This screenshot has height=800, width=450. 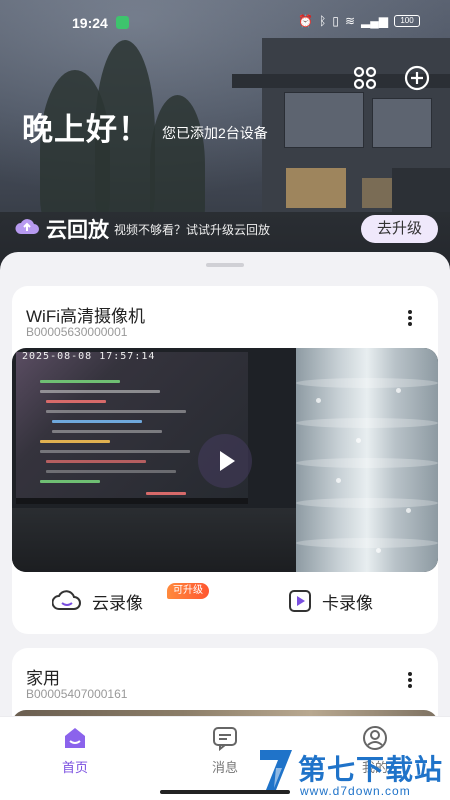 I want to click on cloud-playback-title: 云回放, so click(x=77, y=230).